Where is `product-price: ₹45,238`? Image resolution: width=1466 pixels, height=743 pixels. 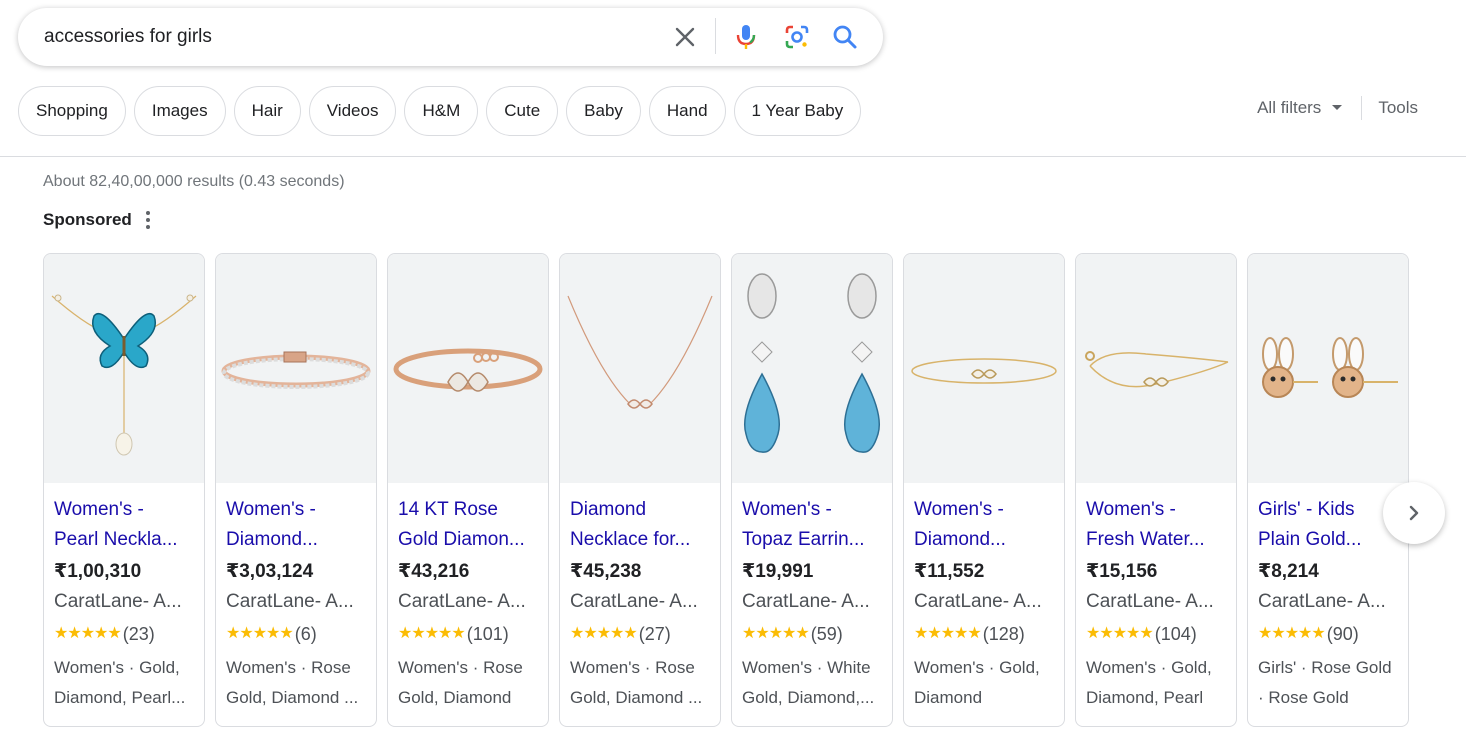
product-price: ₹45,238 is located at coordinates (606, 571).